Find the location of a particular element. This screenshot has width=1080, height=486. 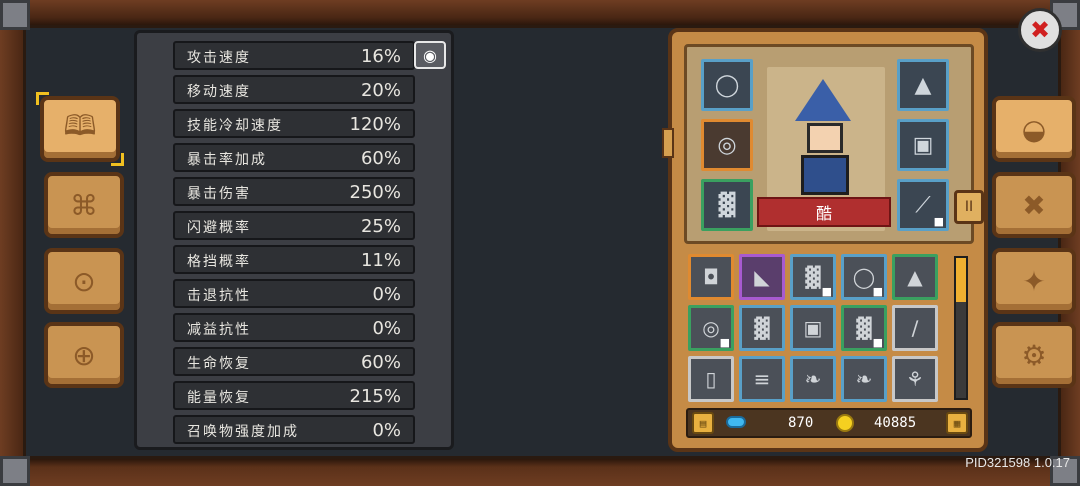

stat-label: 移动速度 is located at coordinates (219, 92).